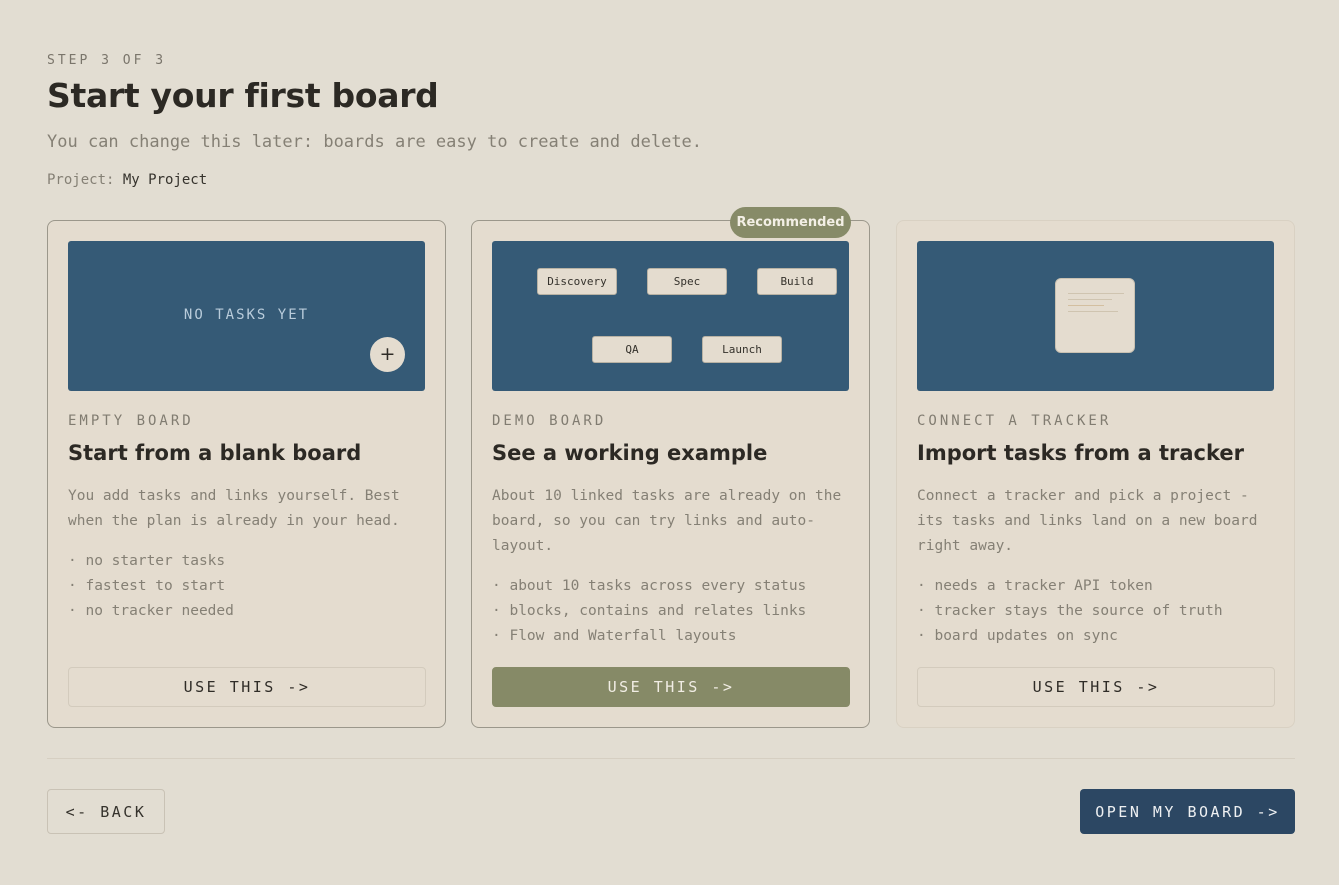 This screenshot has height=885, width=1339. I want to click on task-chip: QA, so click(632, 349).